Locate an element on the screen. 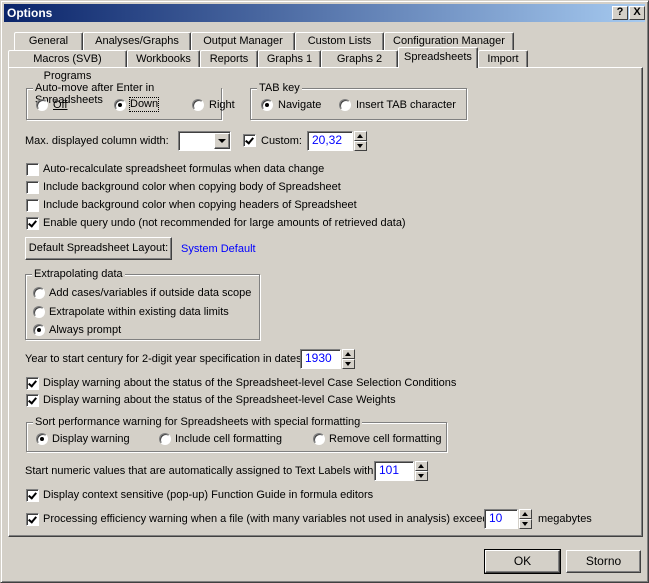  query-undo-checkbox is located at coordinates (32, 223).